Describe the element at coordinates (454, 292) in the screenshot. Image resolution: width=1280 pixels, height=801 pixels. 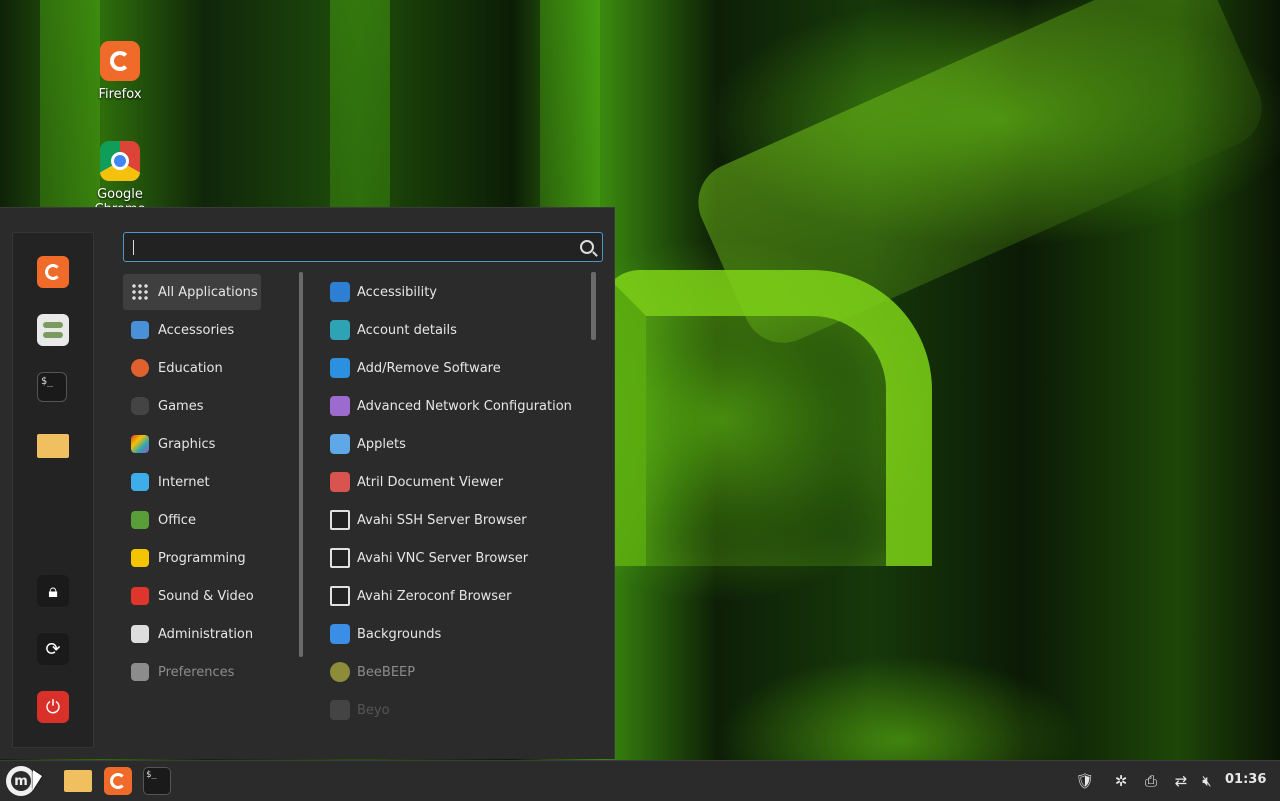
I see `app-accessibility: Accessibility` at that location.